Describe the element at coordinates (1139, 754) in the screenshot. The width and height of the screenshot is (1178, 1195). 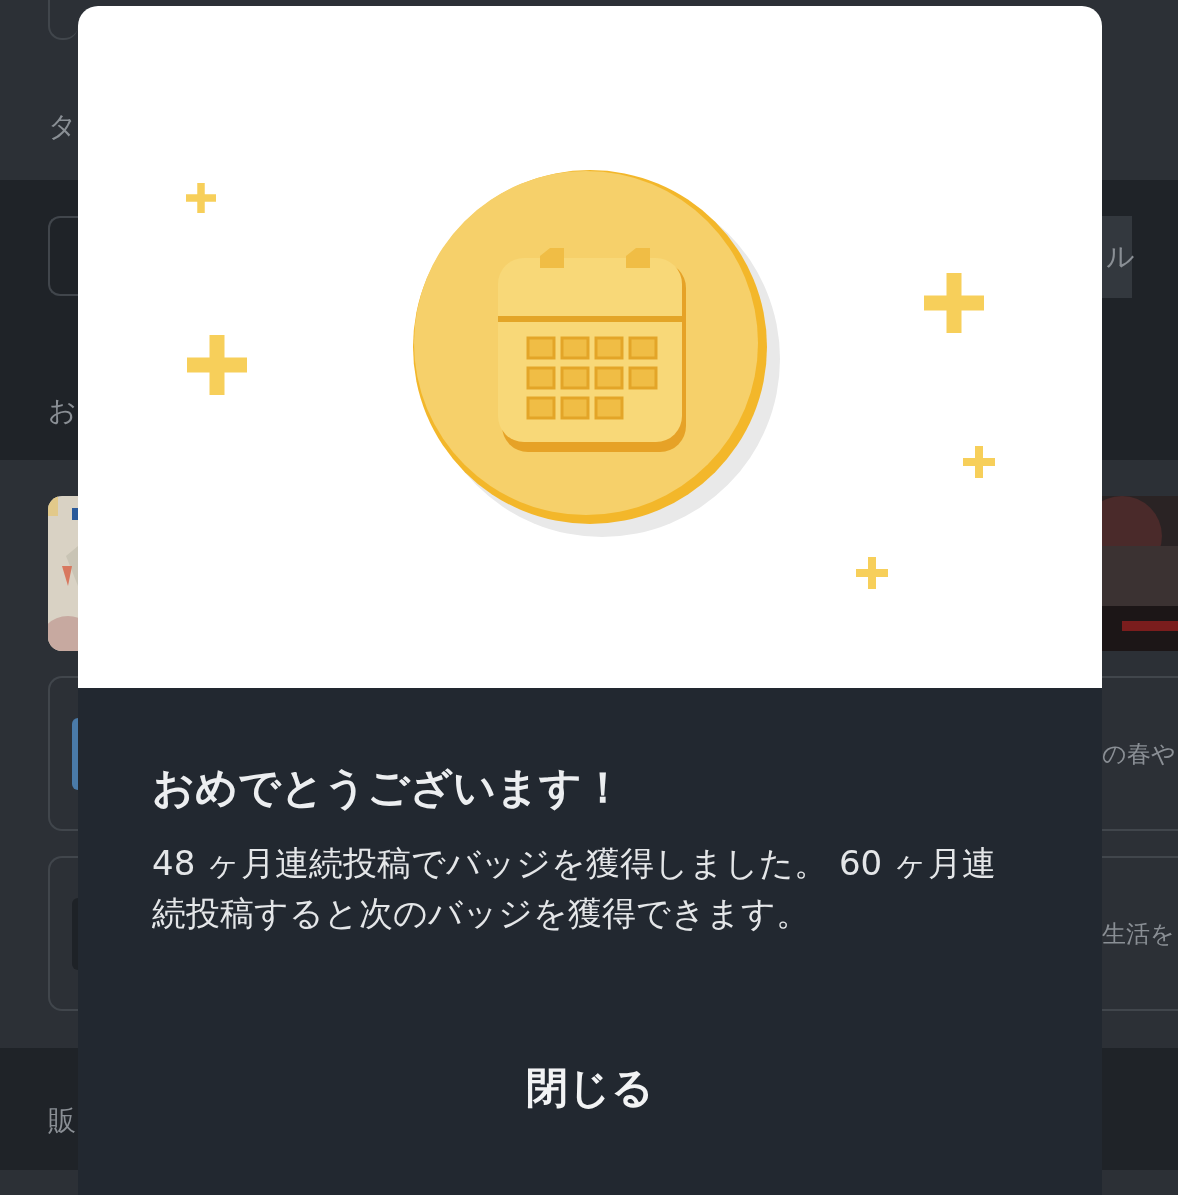
I see `article-title: の春や` at that location.